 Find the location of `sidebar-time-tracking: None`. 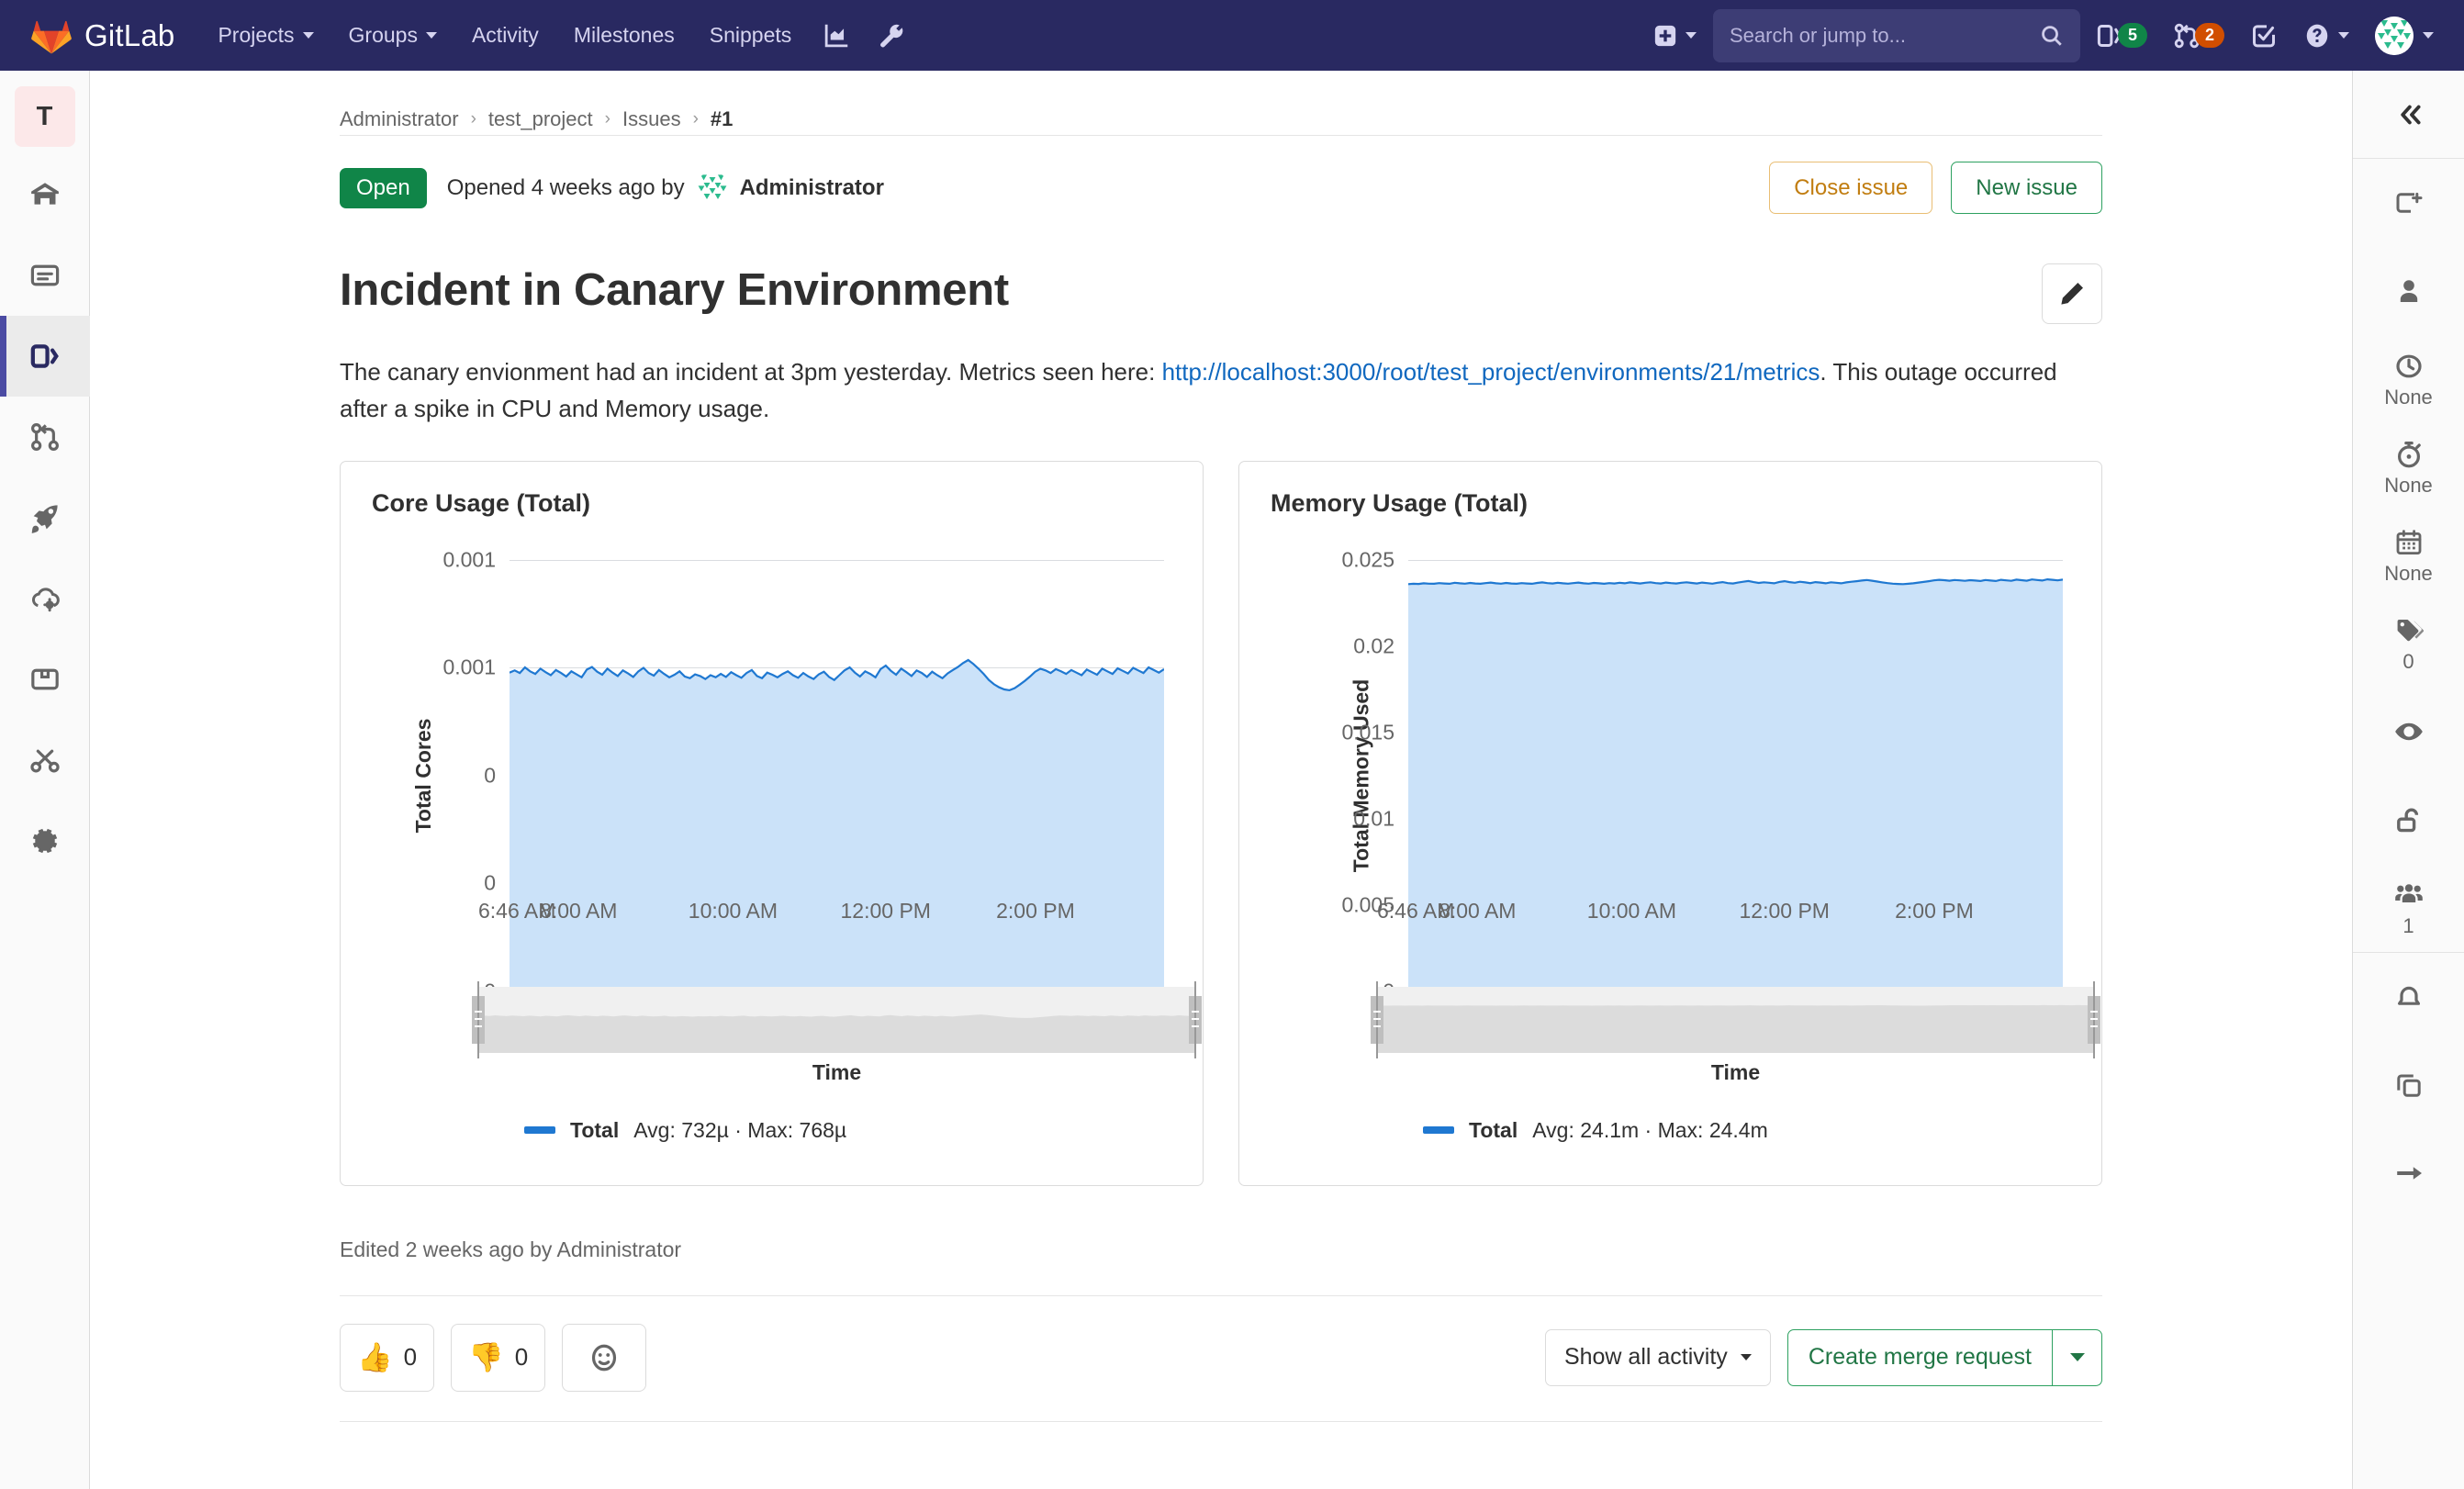

sidebar-time-tracking: None is located at coordinates (2408, 467).